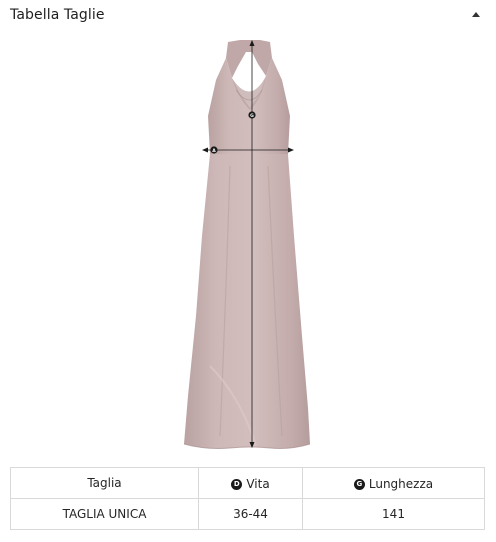  Describe the element at coordinates (248, 16) in the screenshot. I see `size-chart-header: Tabella Taglie` at that location.